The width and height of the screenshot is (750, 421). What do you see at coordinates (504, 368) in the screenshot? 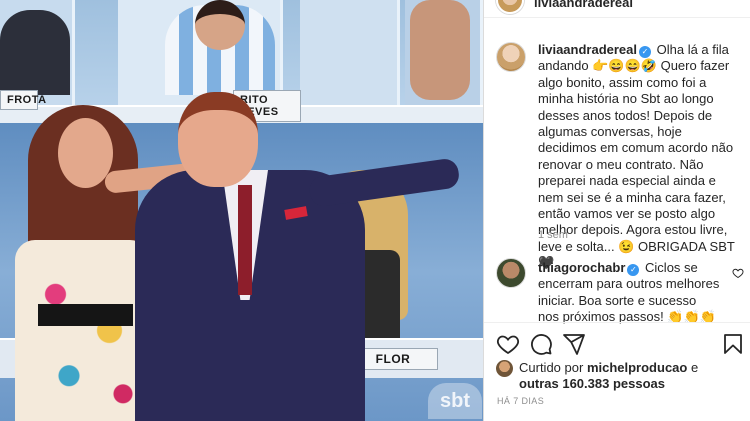
I see `liker-avatar` at bounding box center [504, 368].